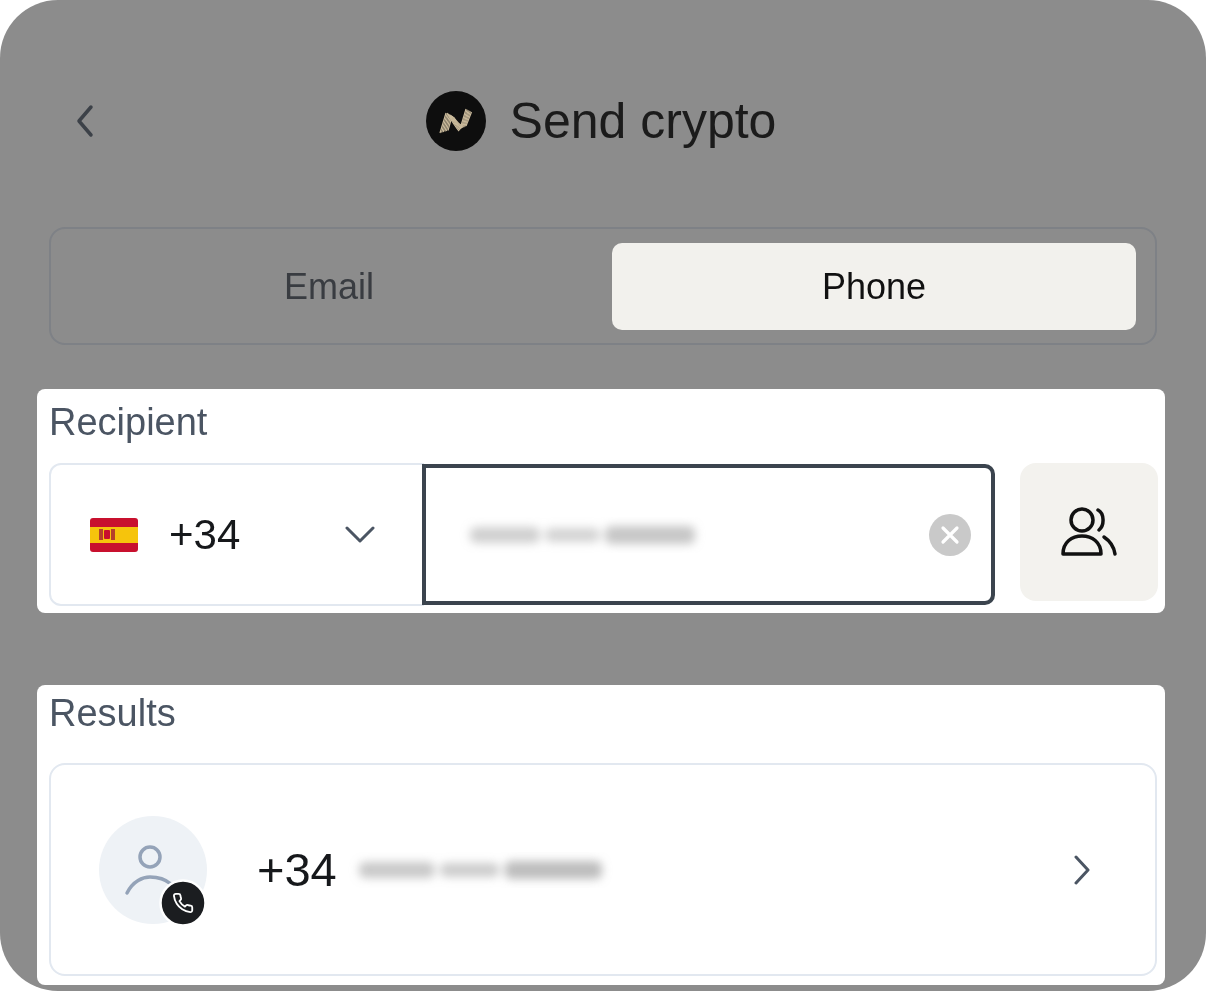 The width and height of the screenshot is (1206, 993). I want to click on tab: Phone, so click(874, 286).